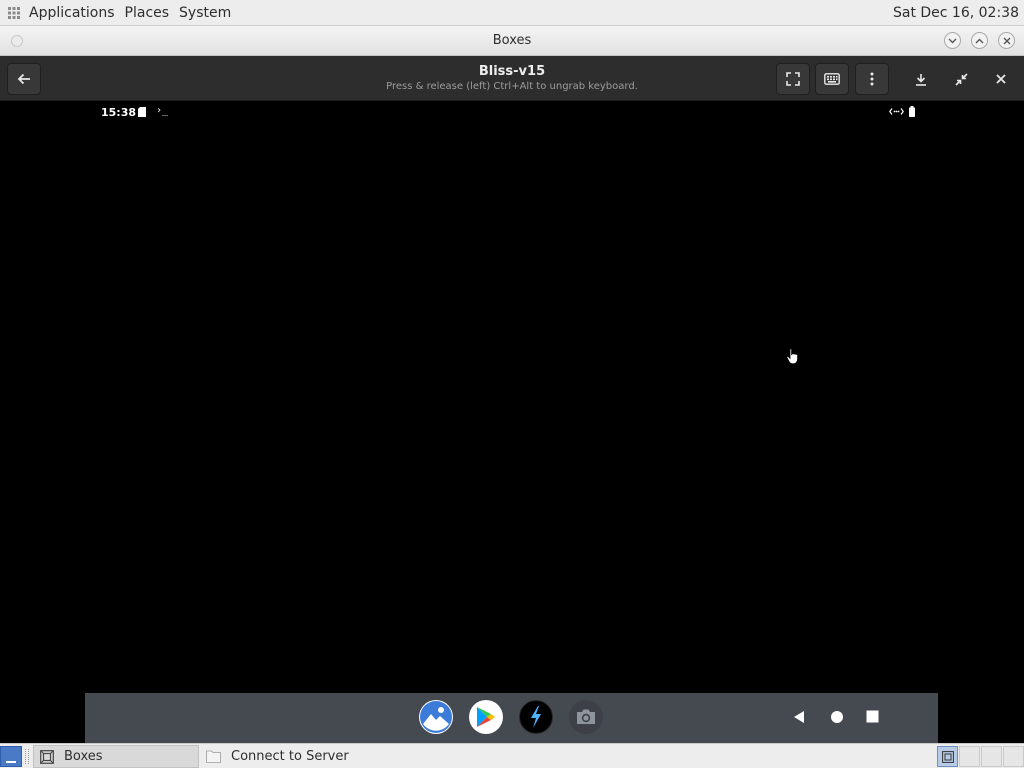 This screenshot has height=768, width=1024. I want to click on hand-cursor-icon, so click(792, 356).